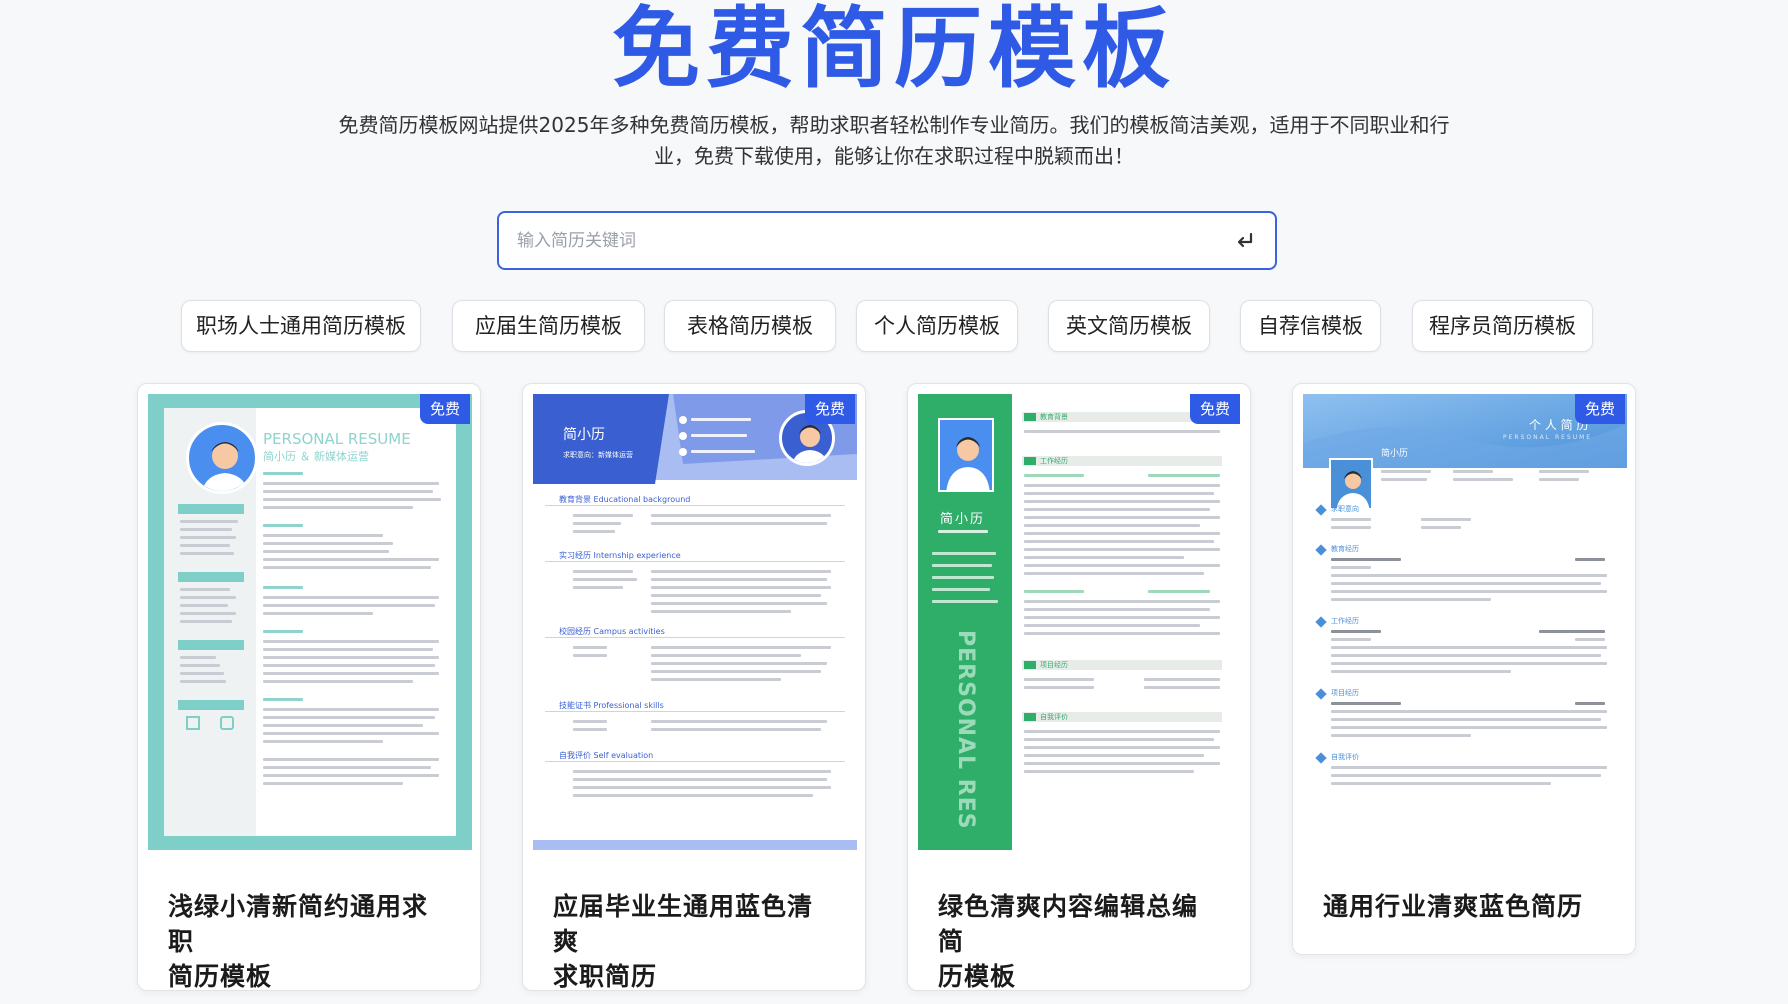 The image size is (1788, 1004). Describe the element at coordinates (606, 755) in the screenshot. I see `preview-section: 自我评价 Self evaluation` at that location.